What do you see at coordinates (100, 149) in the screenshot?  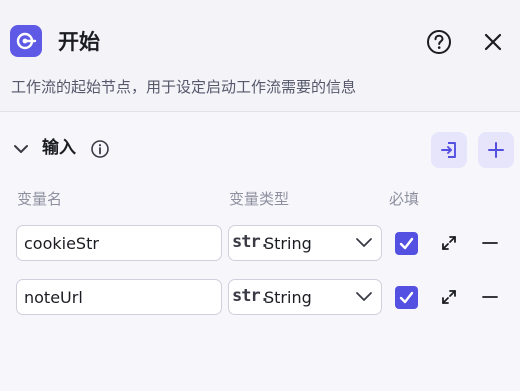 I see `info-circle-icon` at bounding box center [100, 149].